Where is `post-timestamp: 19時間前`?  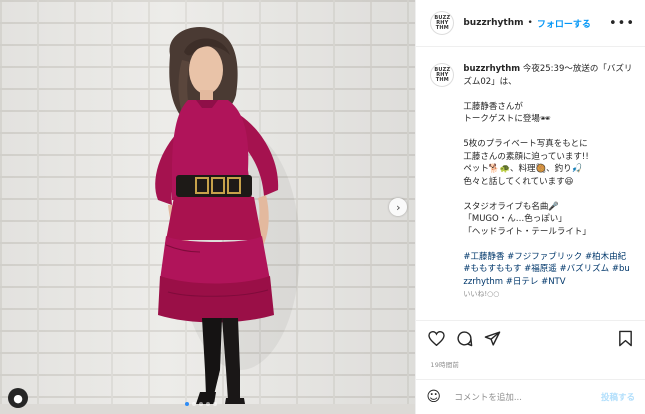
post-timestamp: 19時間前 is located at coordinates (530, 367).